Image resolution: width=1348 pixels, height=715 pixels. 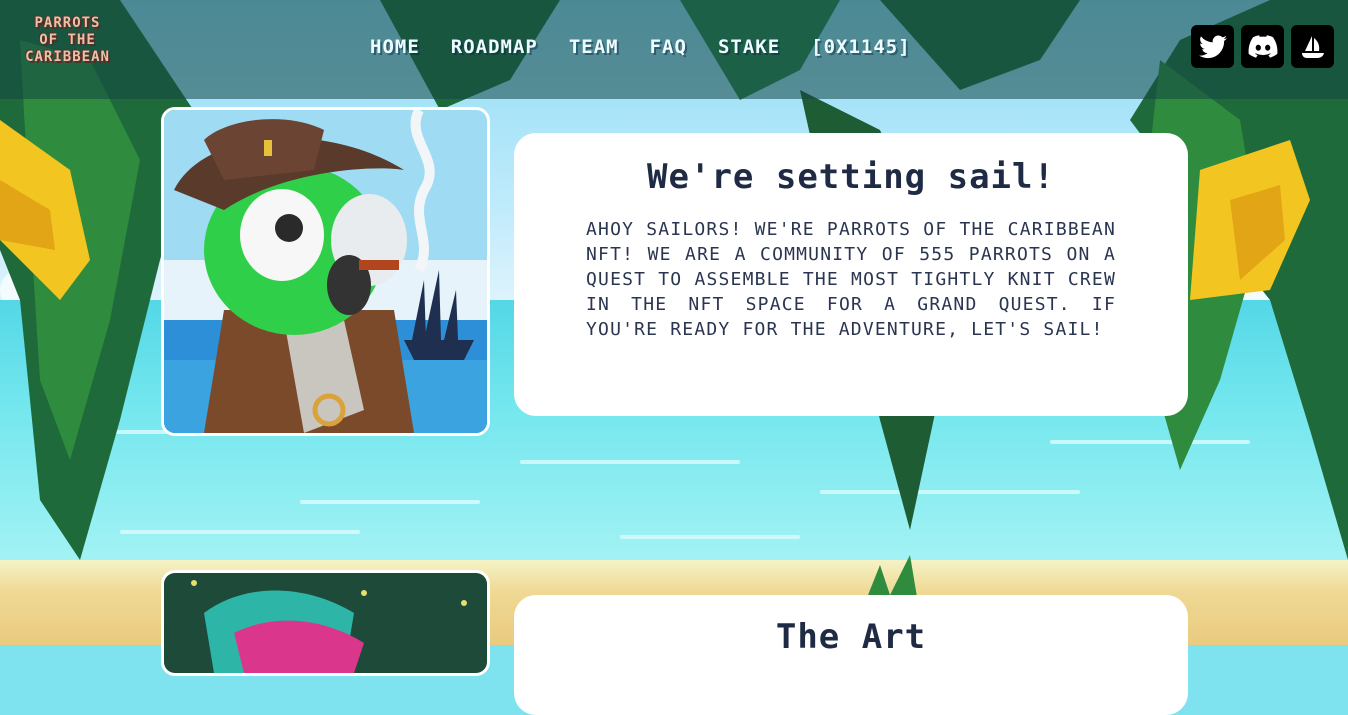 What do you see at coordinates (668, 47) in the screenshot?
I see `nav-link-faq: FAQ` at bounding box center [668, 47].